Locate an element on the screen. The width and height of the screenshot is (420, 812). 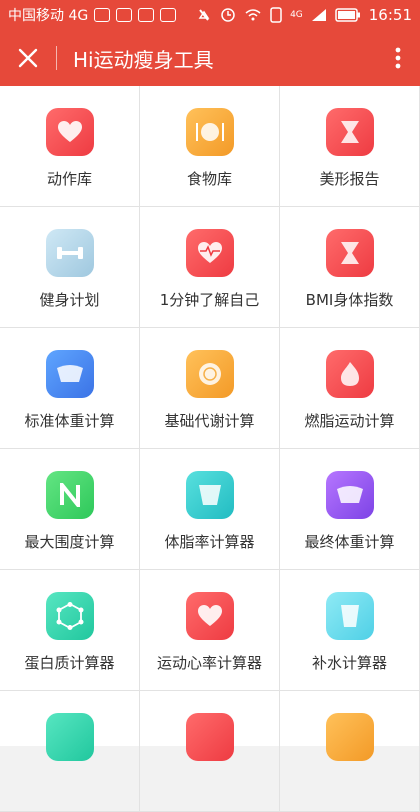
tool-standard-weight: 标准体重计算 is located at coordinates (70, 388).